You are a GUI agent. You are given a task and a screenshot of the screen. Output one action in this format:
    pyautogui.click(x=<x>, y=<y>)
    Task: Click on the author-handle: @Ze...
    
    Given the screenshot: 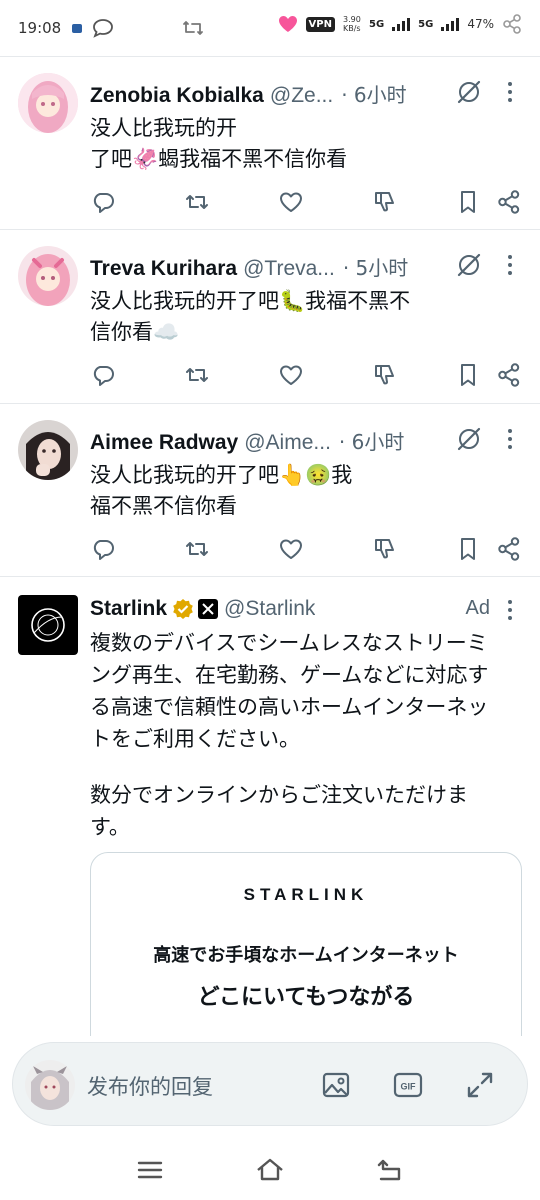 What is the action you would take?
    pyautogui.click(x=301, y=96)
    